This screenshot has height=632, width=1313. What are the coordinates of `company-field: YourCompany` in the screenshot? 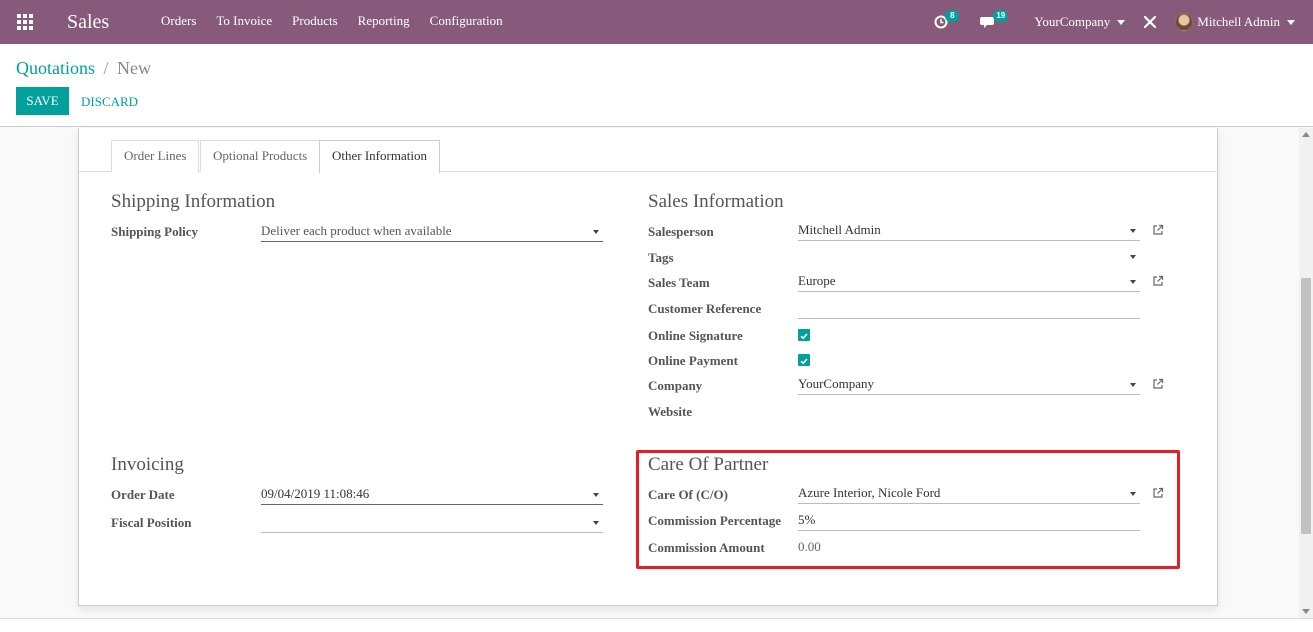 It's located at (969, 385).